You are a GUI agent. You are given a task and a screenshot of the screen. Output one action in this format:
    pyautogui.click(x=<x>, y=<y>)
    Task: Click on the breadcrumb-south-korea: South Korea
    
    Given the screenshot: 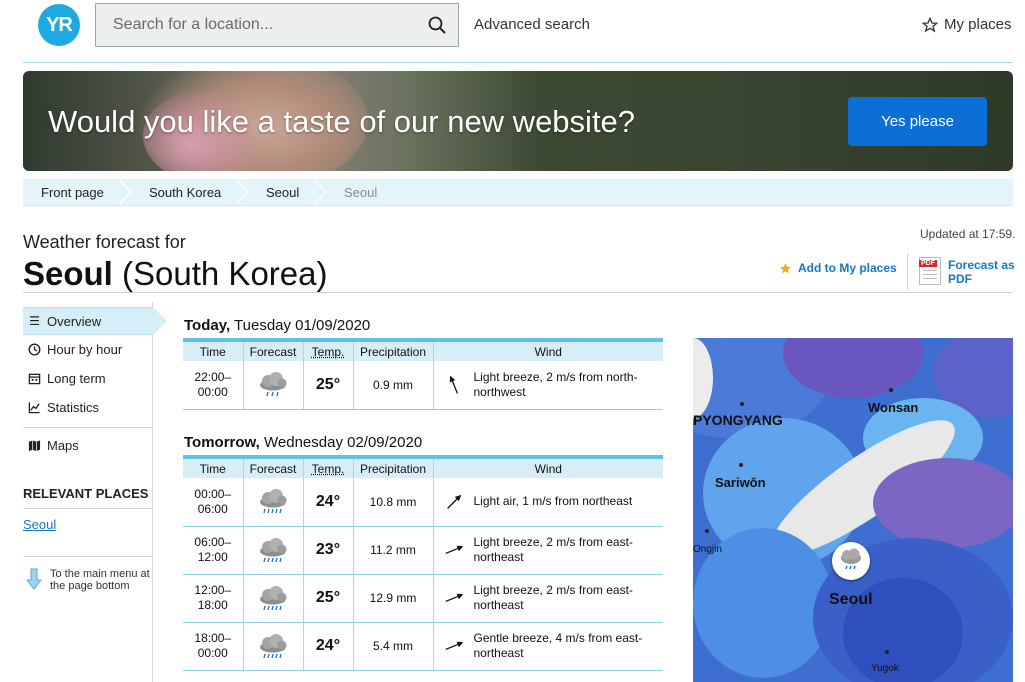 What is the action you would take?
    pyautogui.click(x=185, y=192)
    